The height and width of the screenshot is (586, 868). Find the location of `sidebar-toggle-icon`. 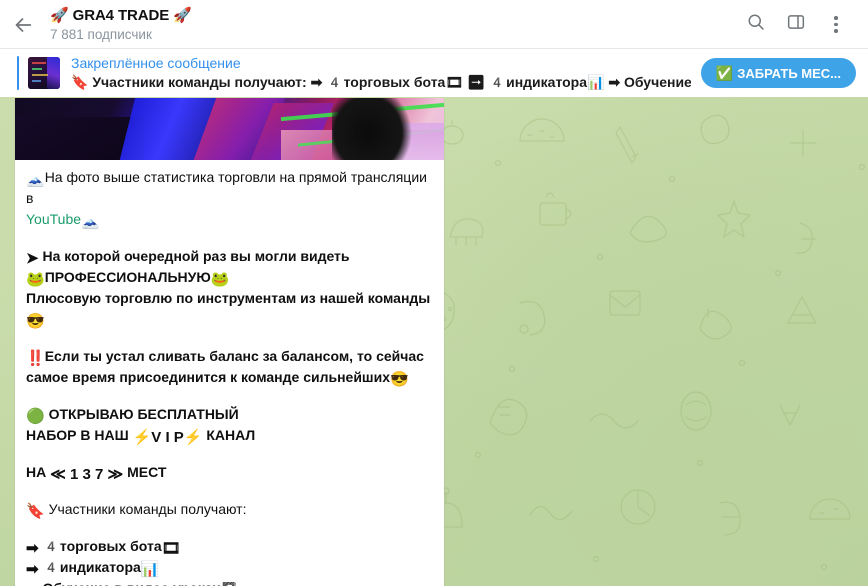

sidebar-toggle-icon is located at coordinates (796, 24).